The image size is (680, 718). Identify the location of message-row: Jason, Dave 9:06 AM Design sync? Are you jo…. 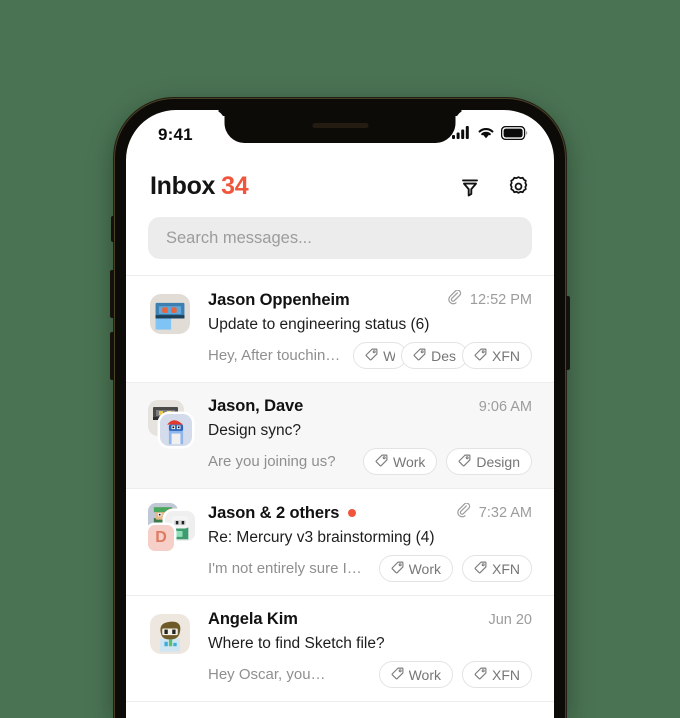
(340, 436).